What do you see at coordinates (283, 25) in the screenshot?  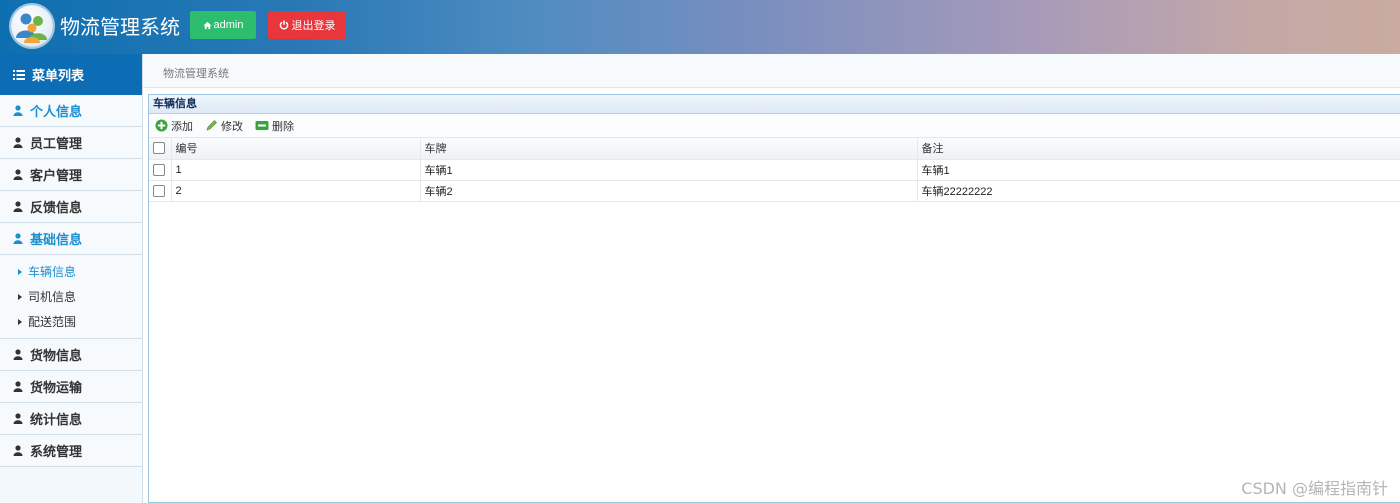 I see `power-icon` at bounding box center [283, 25].